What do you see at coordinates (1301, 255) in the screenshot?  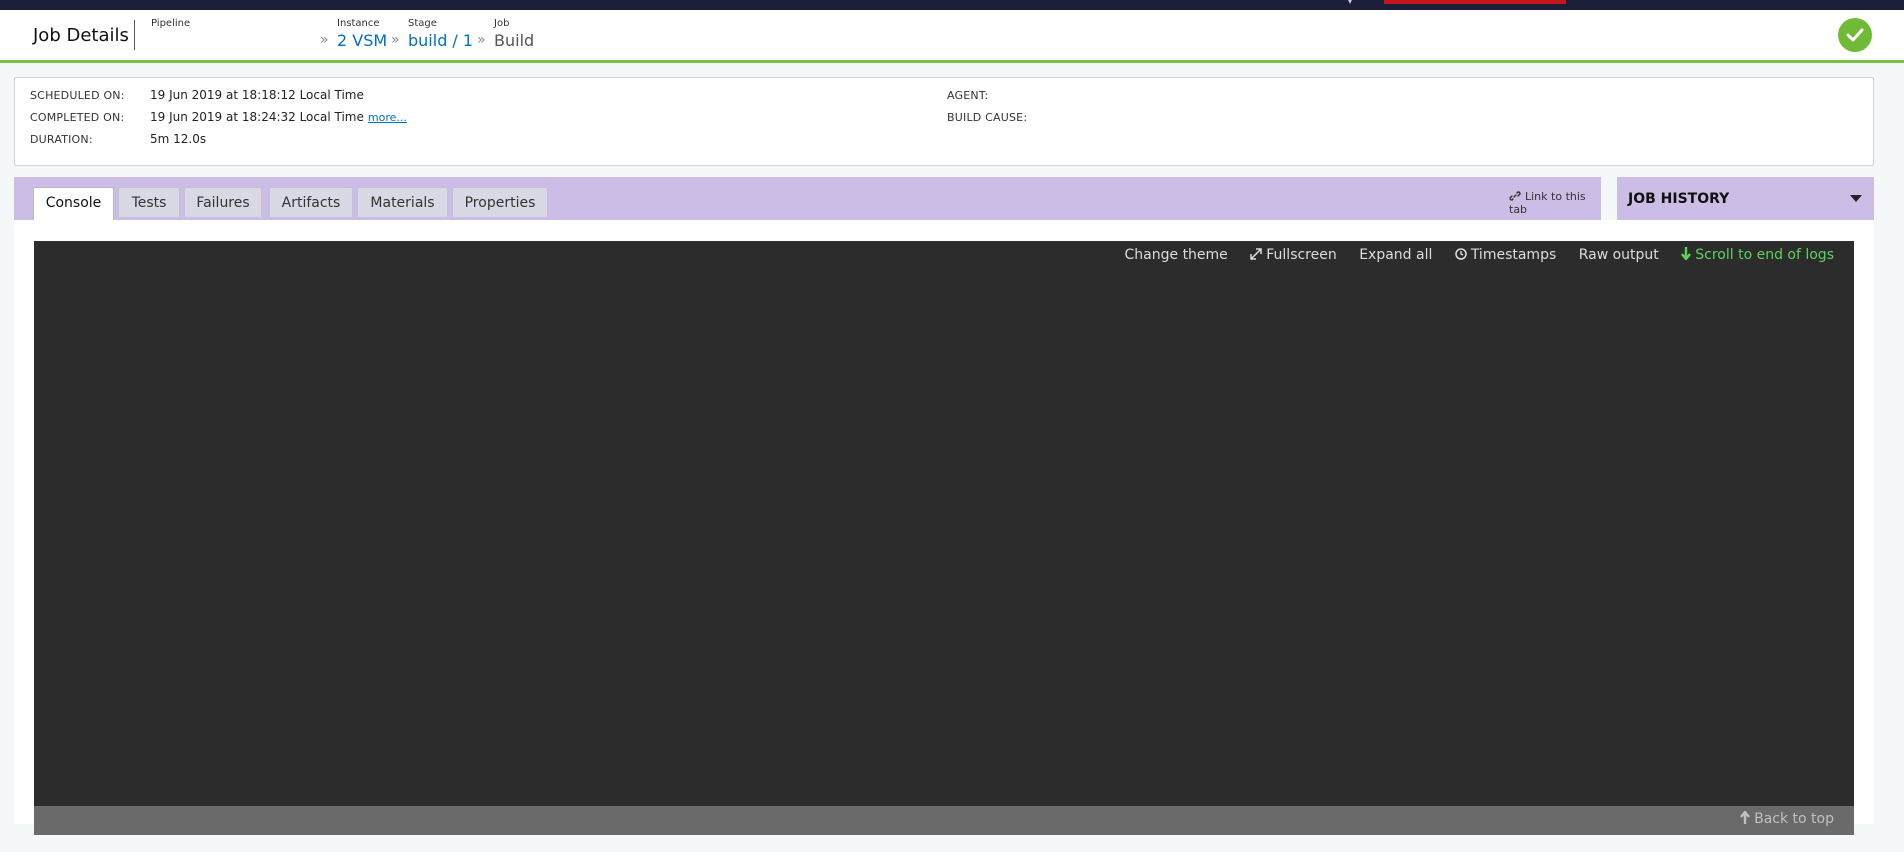 I see `fullscreen-label: Fullscreen` at bounding box center [1301, 255].